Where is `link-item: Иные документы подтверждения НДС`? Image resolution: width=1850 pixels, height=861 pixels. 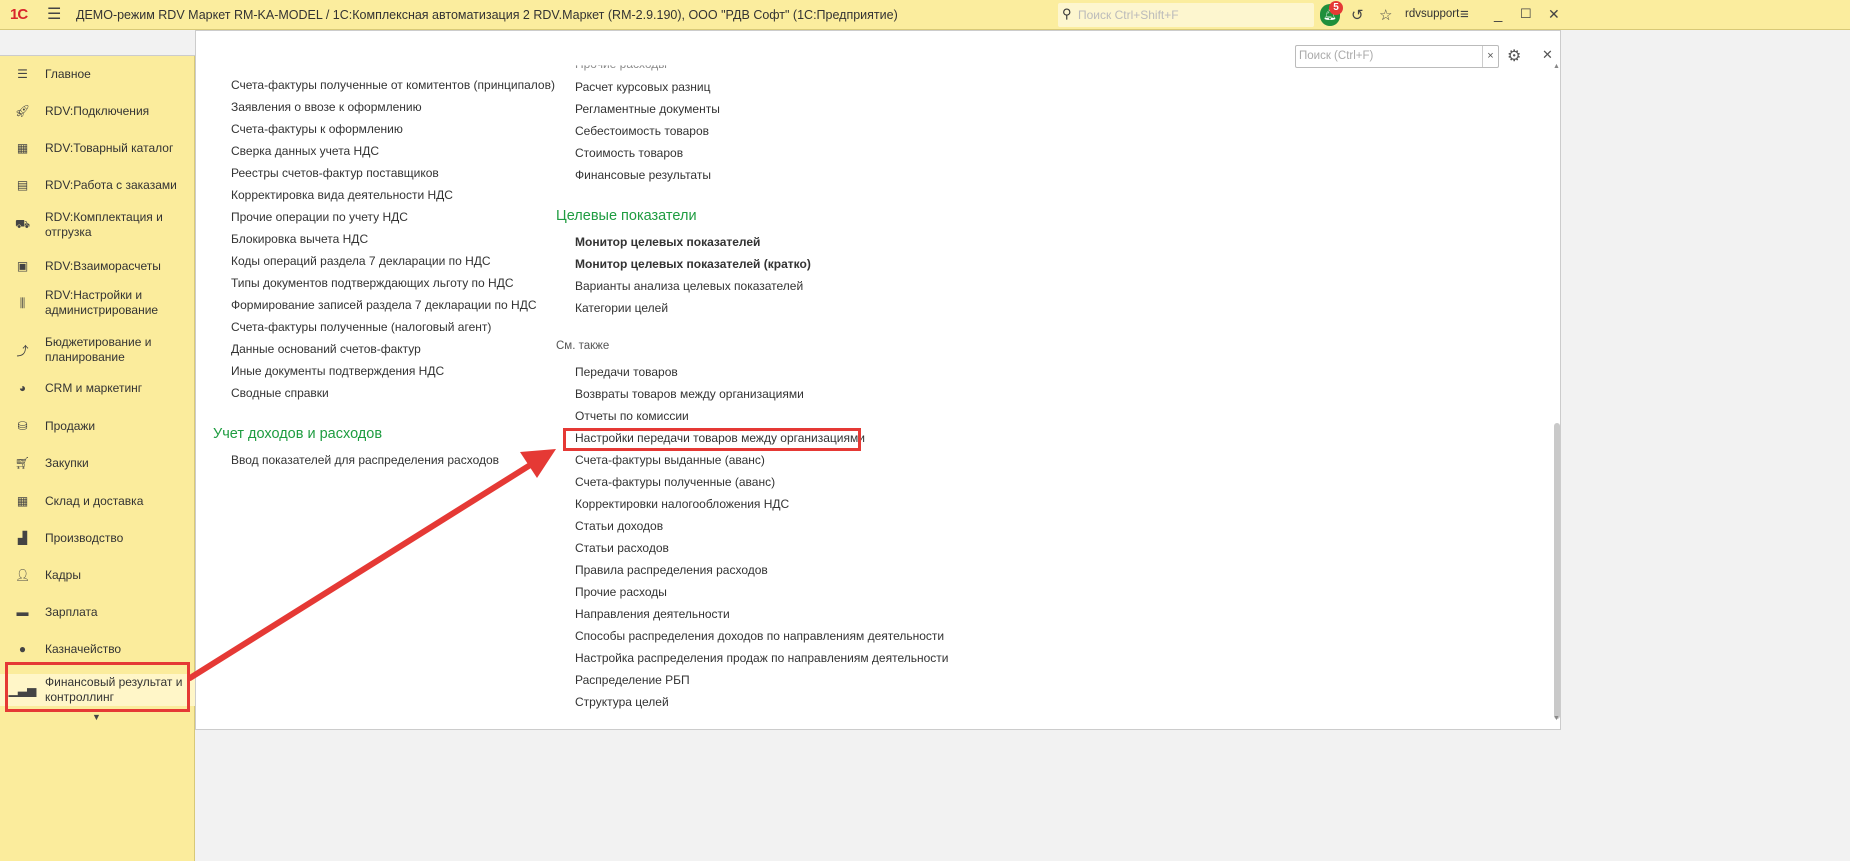 link-item: Иные документы подтверждения НДС is located at coordinates (337, 371).